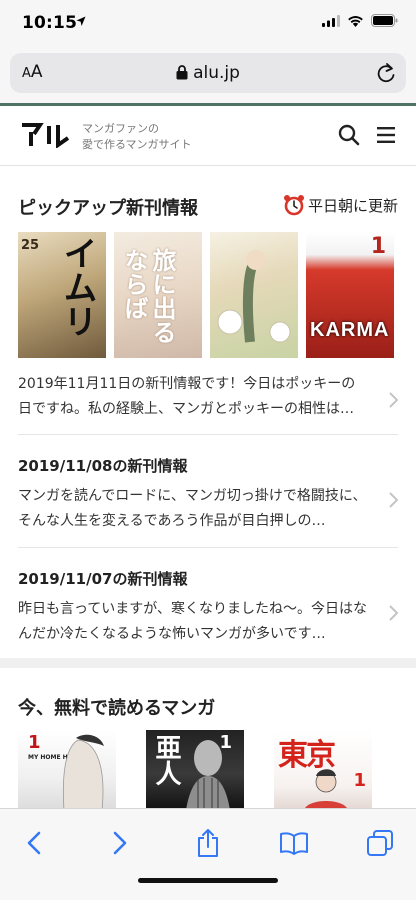 The height and width of the screenshot is (900, 416). What do you see at coordinates (208, 880) in the screenshot?
I see `home-indicator` at bounding box center [208, 880].